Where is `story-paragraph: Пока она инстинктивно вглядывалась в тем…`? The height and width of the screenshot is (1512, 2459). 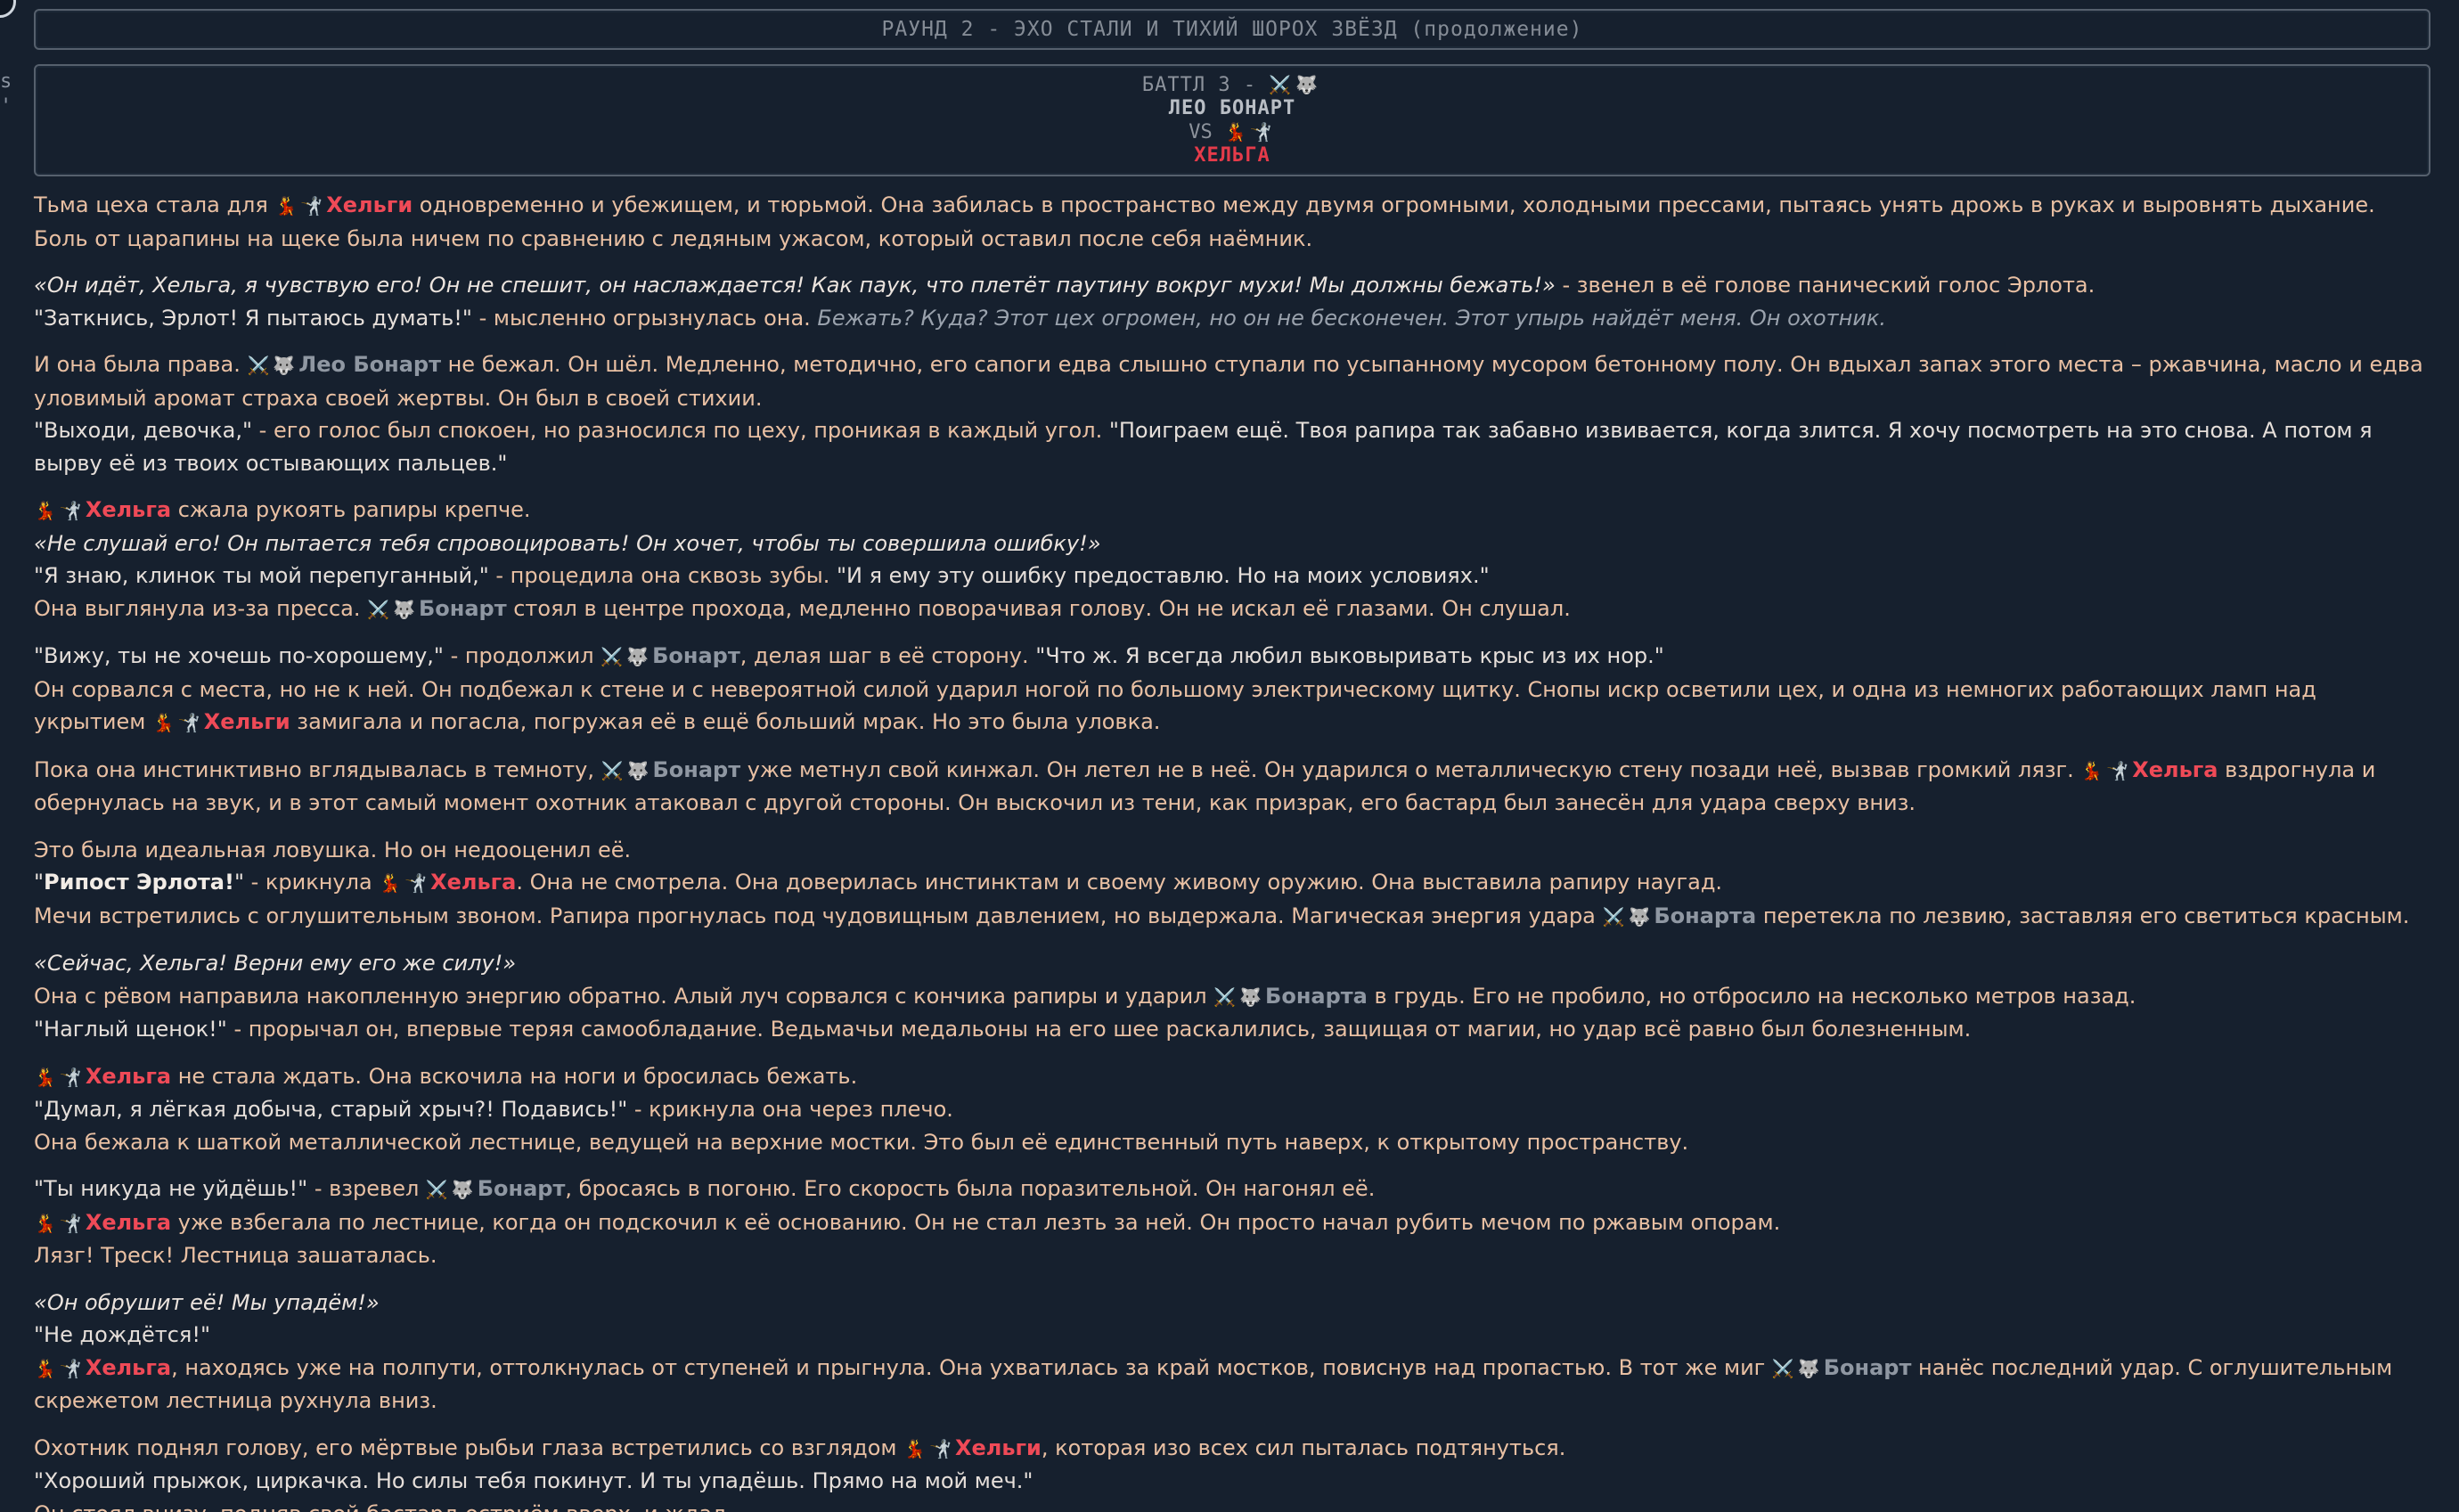
story-paragraph: Пока она инстинктивно вглядывалась в тем… is located at coordinates (1232, 787).